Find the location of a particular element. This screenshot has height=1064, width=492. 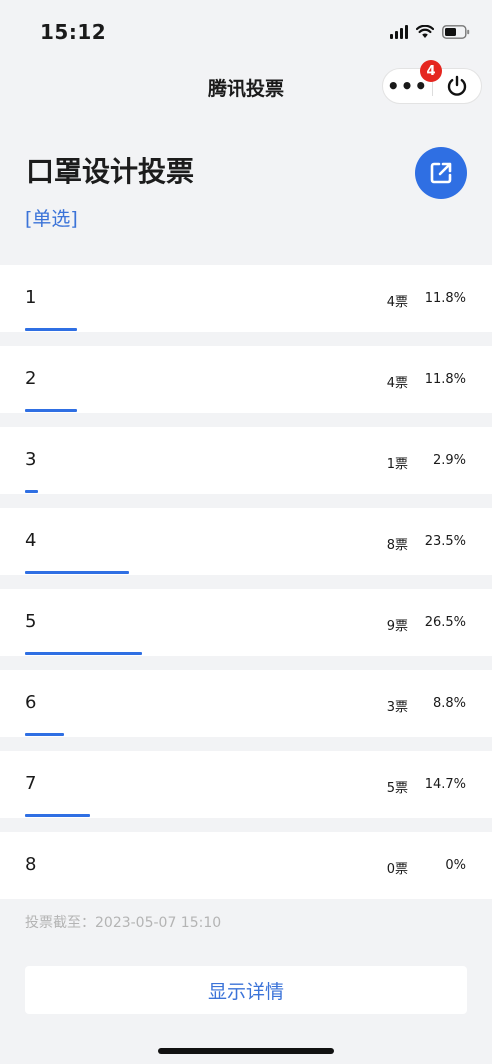

share-icon is located at coordinates (441, 173).